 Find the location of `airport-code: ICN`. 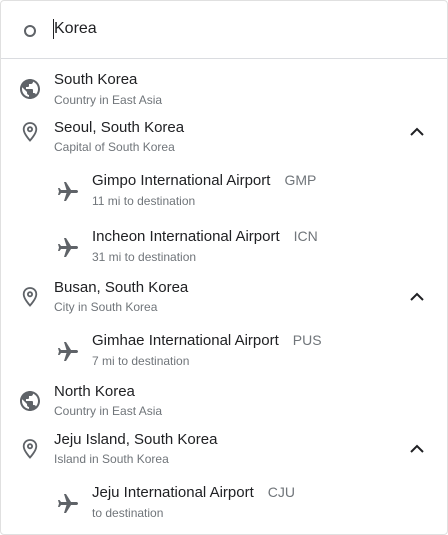

airport-code: ICN is located at coordinates (305, 236).